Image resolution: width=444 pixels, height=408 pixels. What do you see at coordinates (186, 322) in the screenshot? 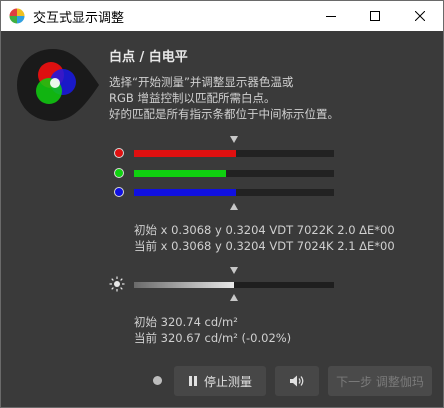
I see `luminance-initial-readout: 初始 320.74 cd/m²` at bounding box center [186, 322].